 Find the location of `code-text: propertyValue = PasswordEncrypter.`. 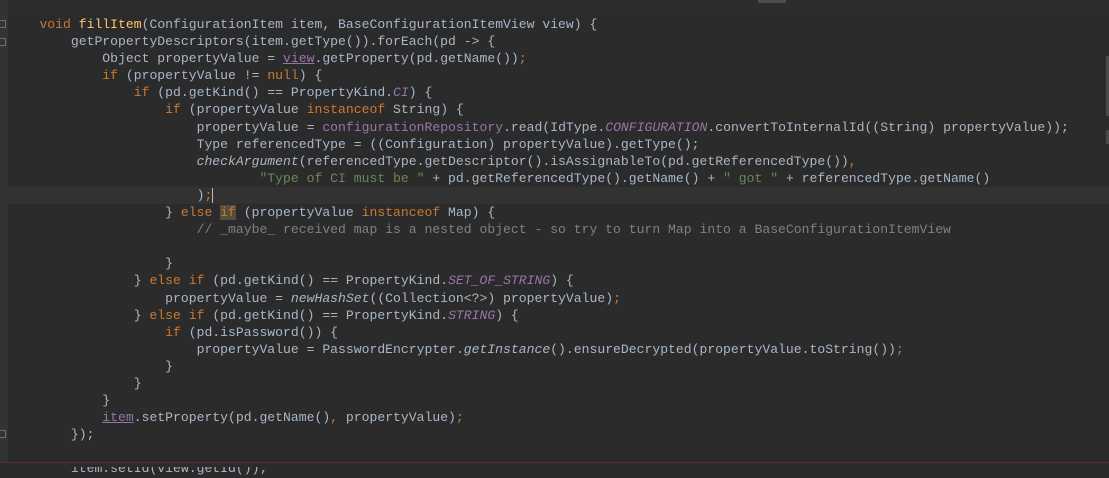

code-text: propertyValue = PasswordEncrypter. is located at coordinates (330, 349).